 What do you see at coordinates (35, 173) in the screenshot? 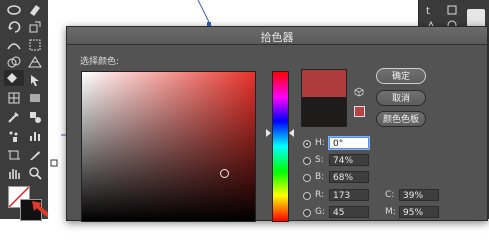
I see `zoom-tool-icon` at bounding box center [35, 173].